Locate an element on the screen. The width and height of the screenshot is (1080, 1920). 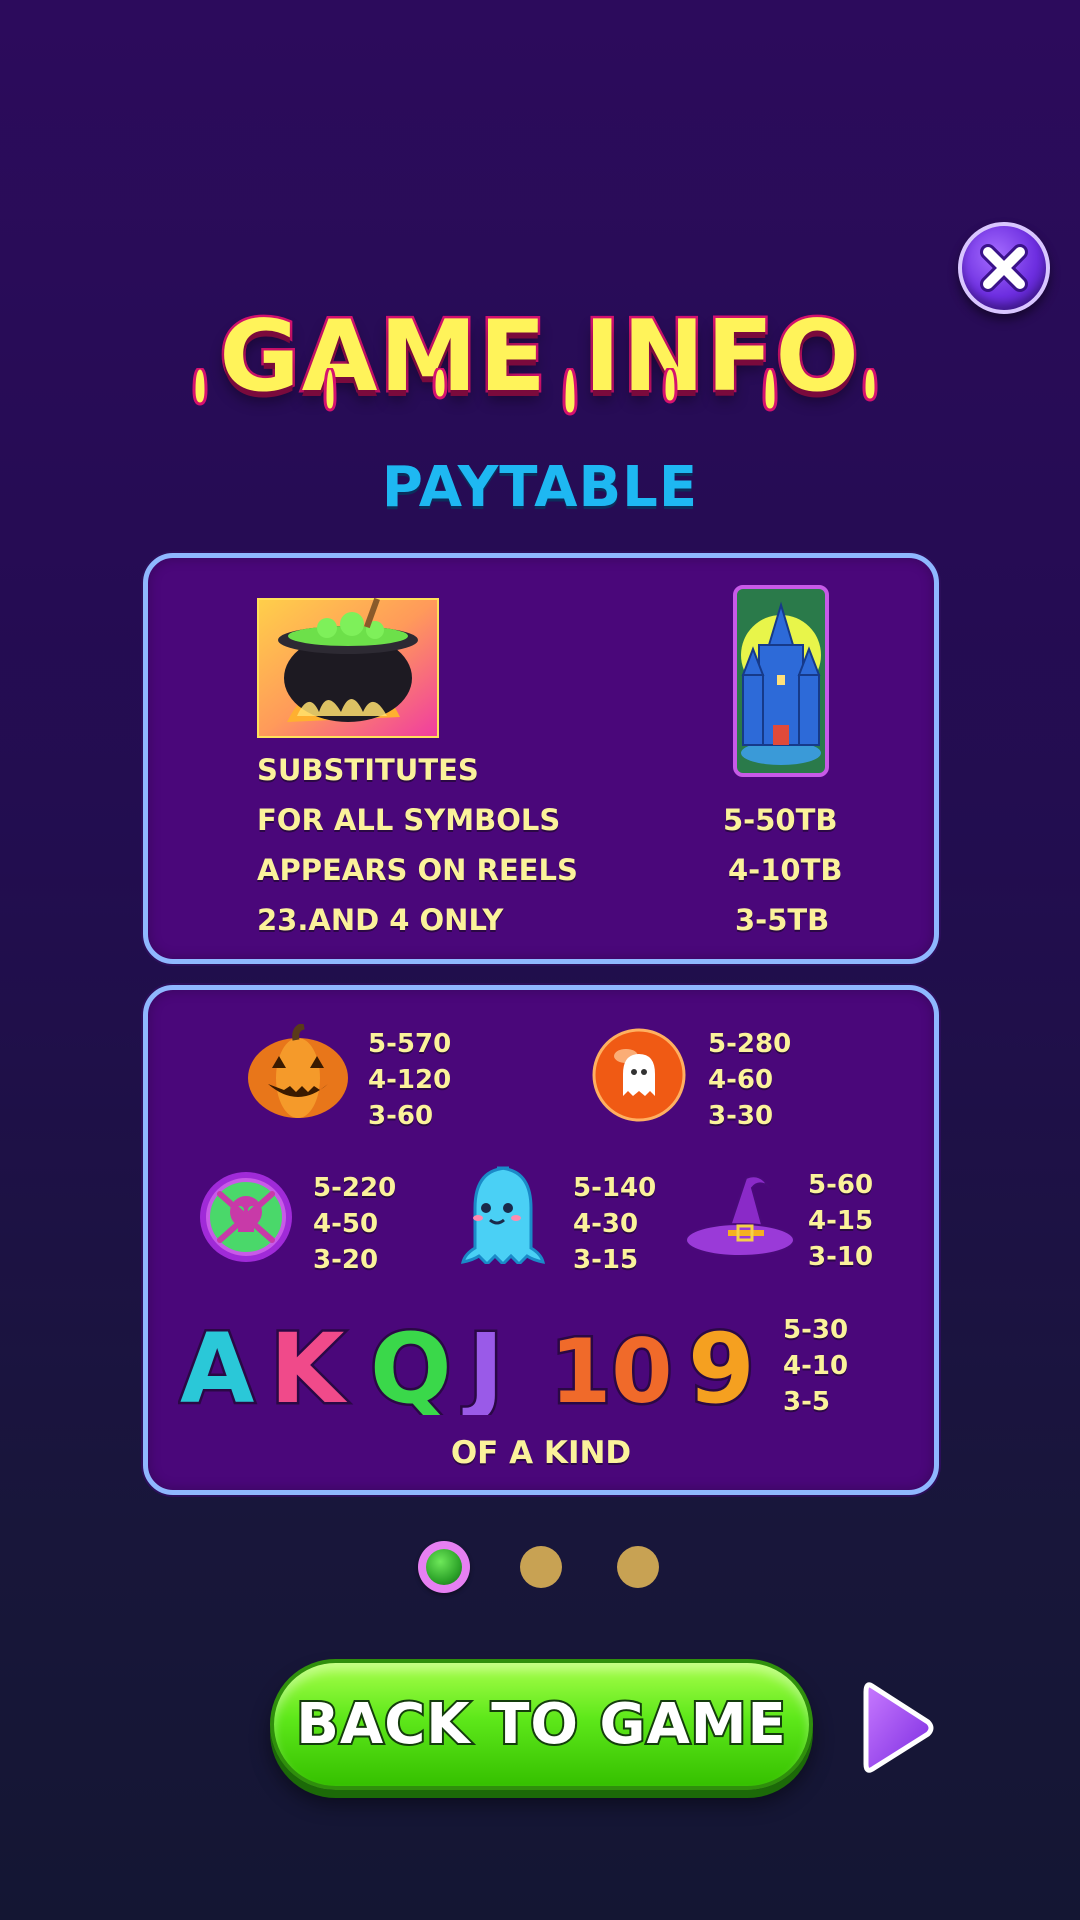
wild-text-line-3: APPEARS ON REELS is located at coordinates (417, 870).